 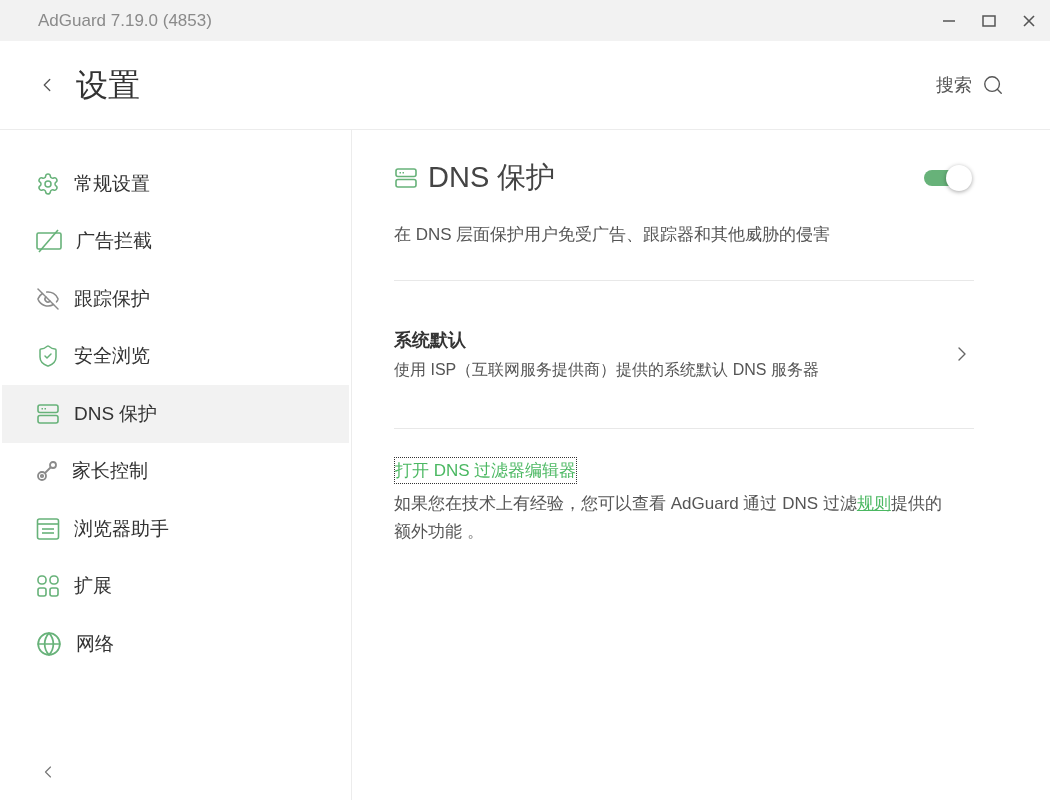 What do you see at coordinates (175, 529) in the screenshot?
I see `sidebar-item: 浏览器助手` at bounding box center [175, 529].